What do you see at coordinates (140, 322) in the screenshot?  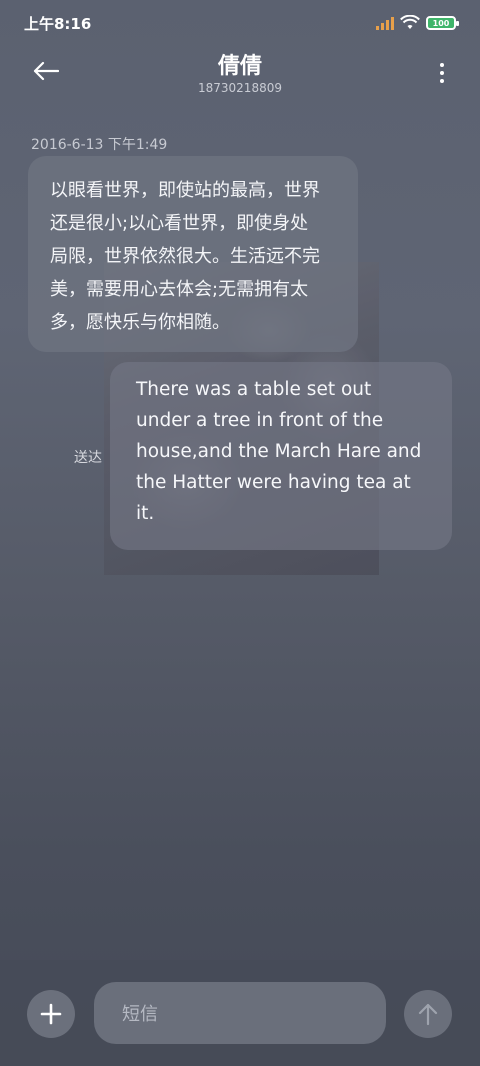 I see `message-line: 多，愿快乐与你相随。` at bounding box center [140, 322].